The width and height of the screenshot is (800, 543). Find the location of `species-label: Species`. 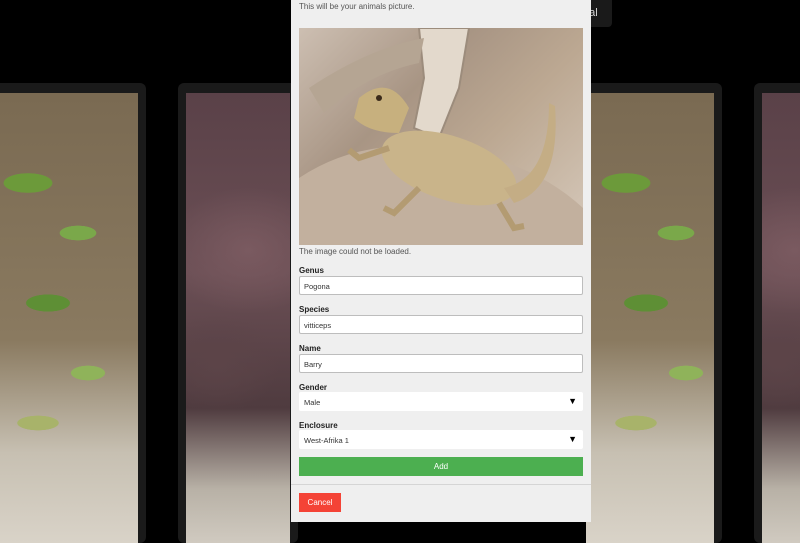

species-label: Species is located at coordinates (314, 309).